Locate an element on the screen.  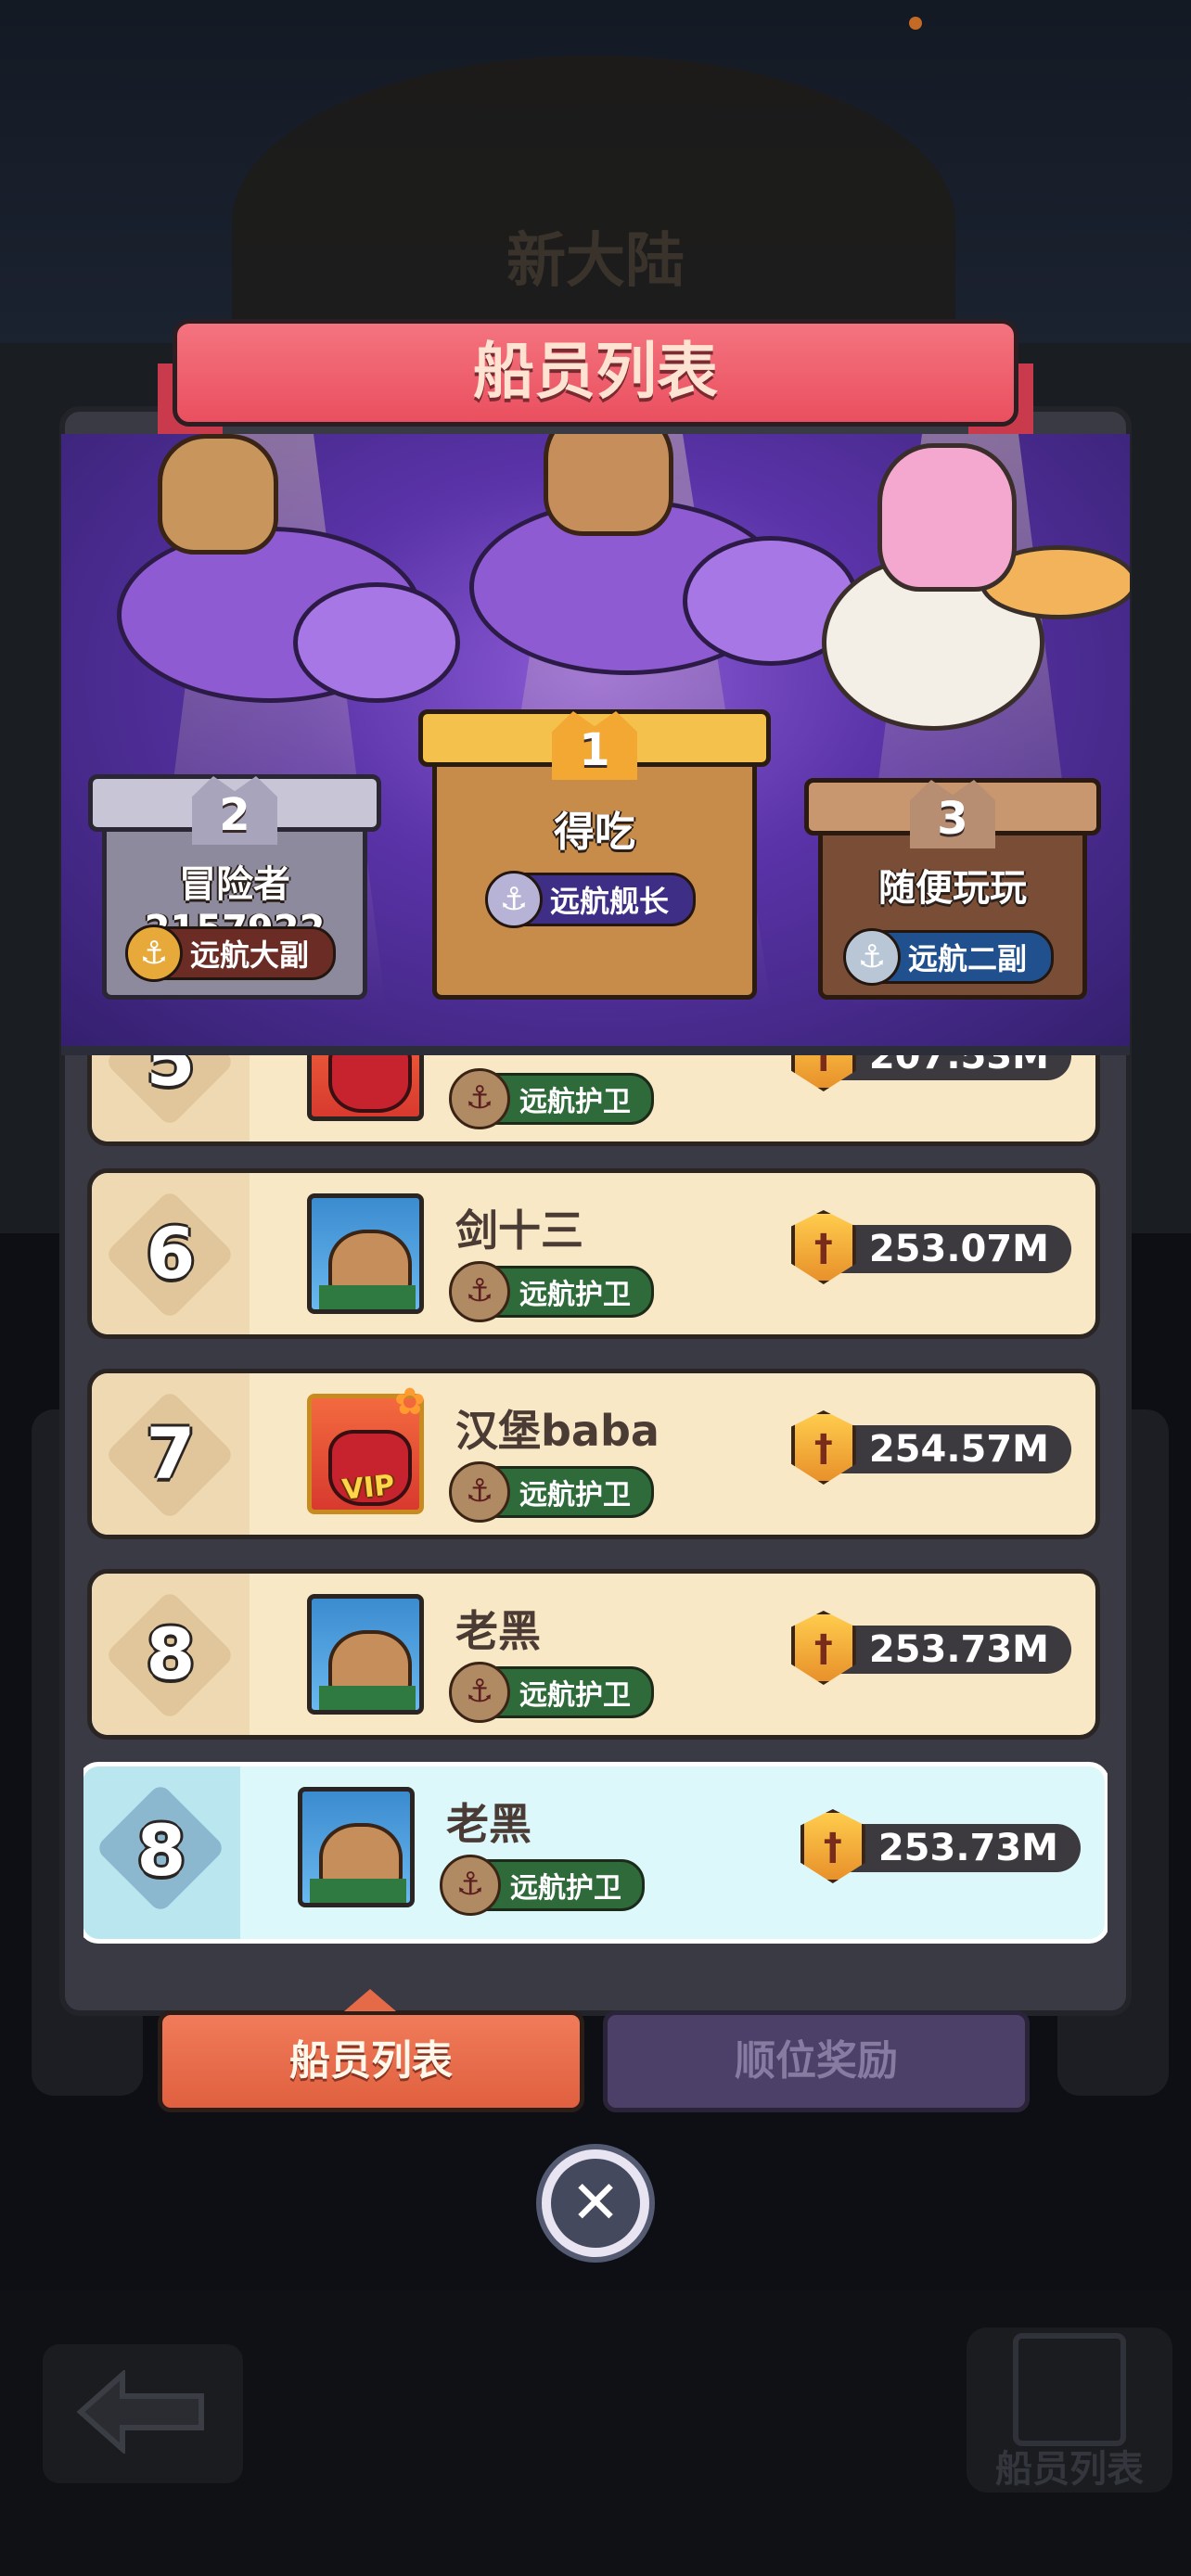
podium-title-badge: ⚓ 远航二副 is located at coordinates (948, 957).